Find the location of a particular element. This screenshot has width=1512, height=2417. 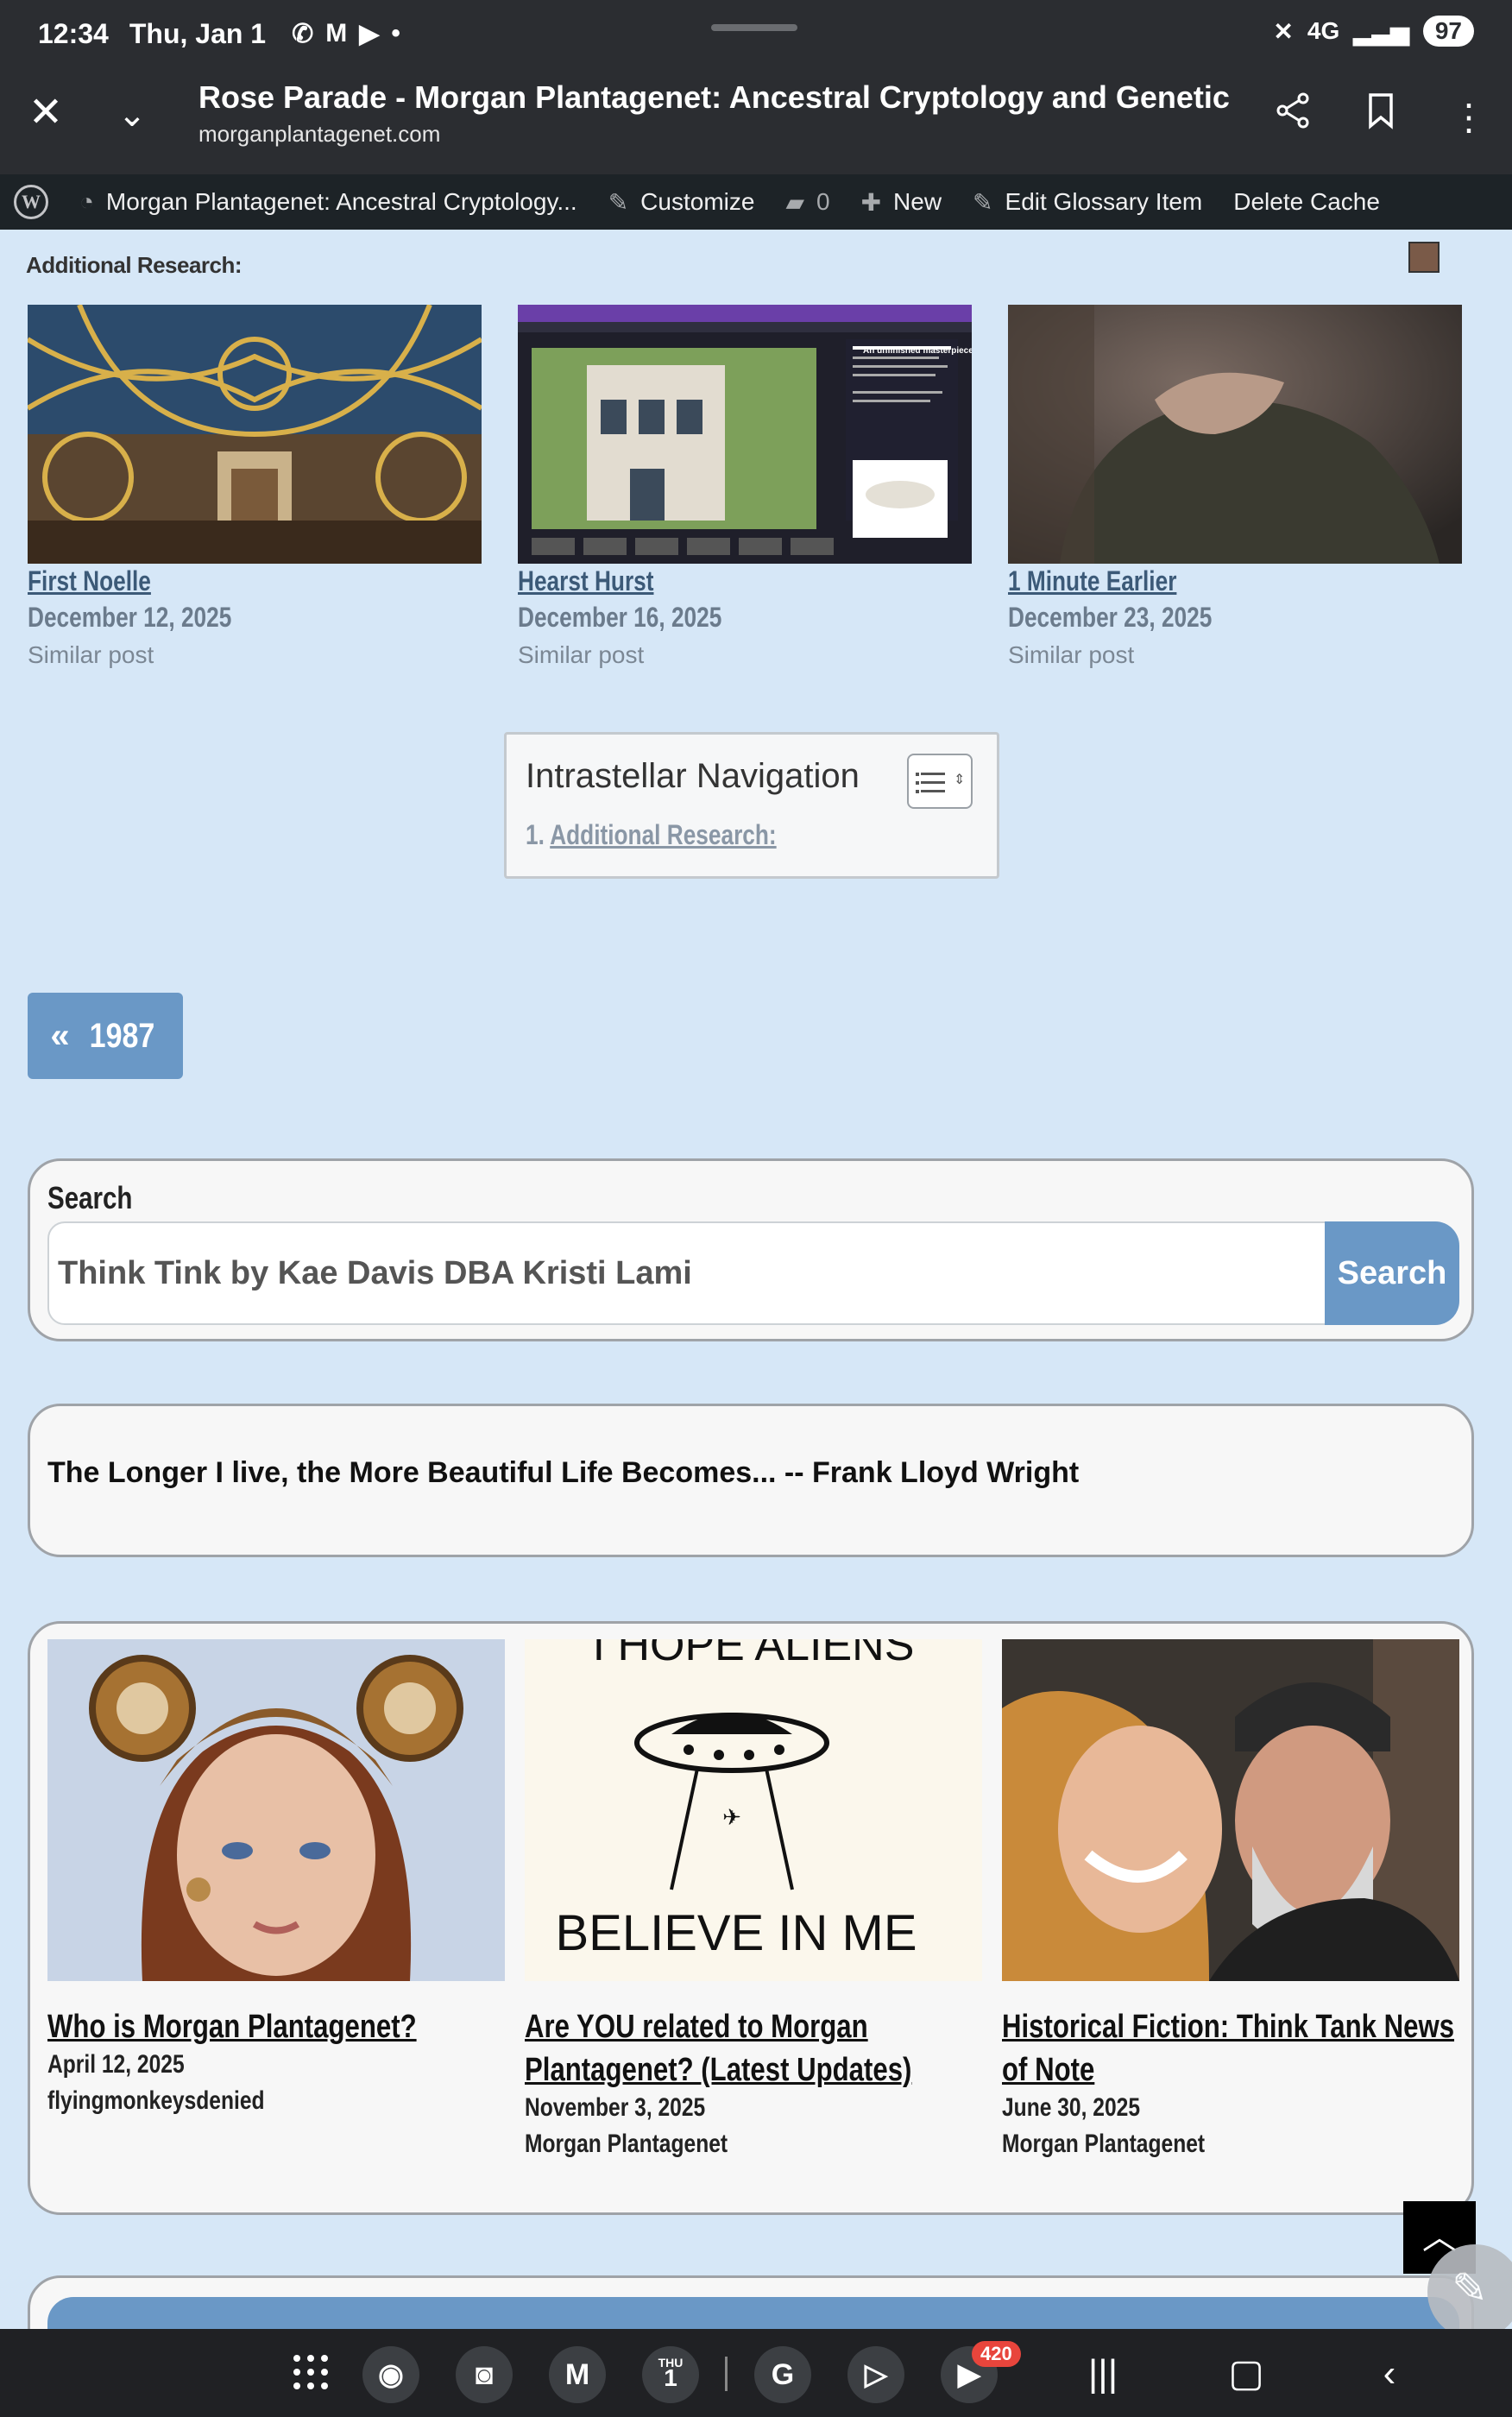

similar-post-title: Hearst Hurst is located at coordinates (585, 581).